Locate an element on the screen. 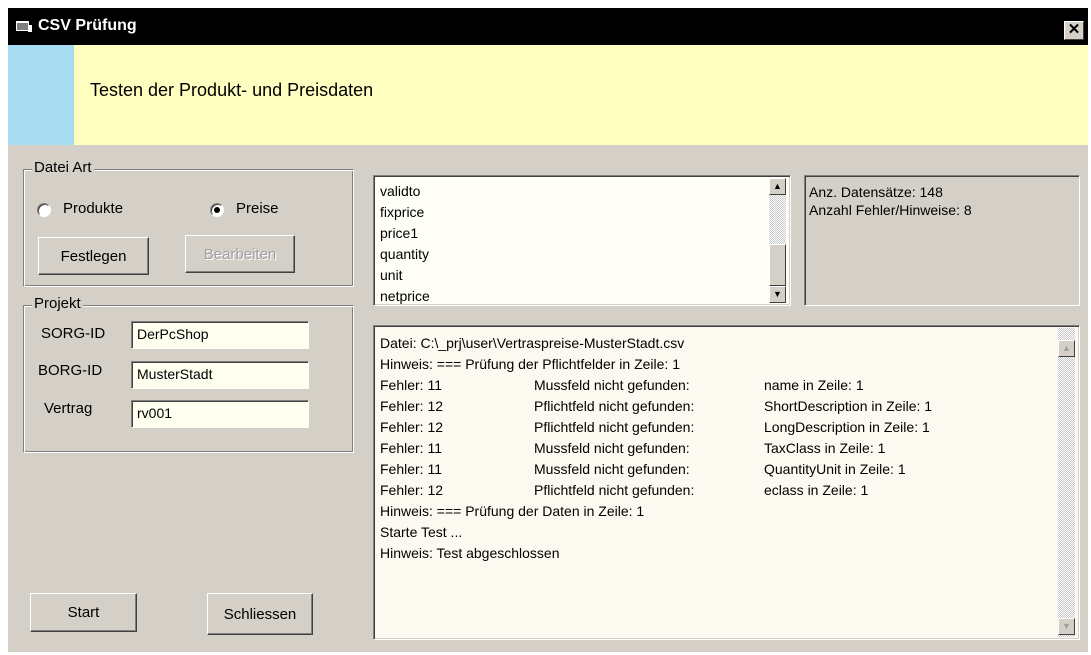  title-bar: CSV Prüfung ✕ is located at coordinates (548, 26).